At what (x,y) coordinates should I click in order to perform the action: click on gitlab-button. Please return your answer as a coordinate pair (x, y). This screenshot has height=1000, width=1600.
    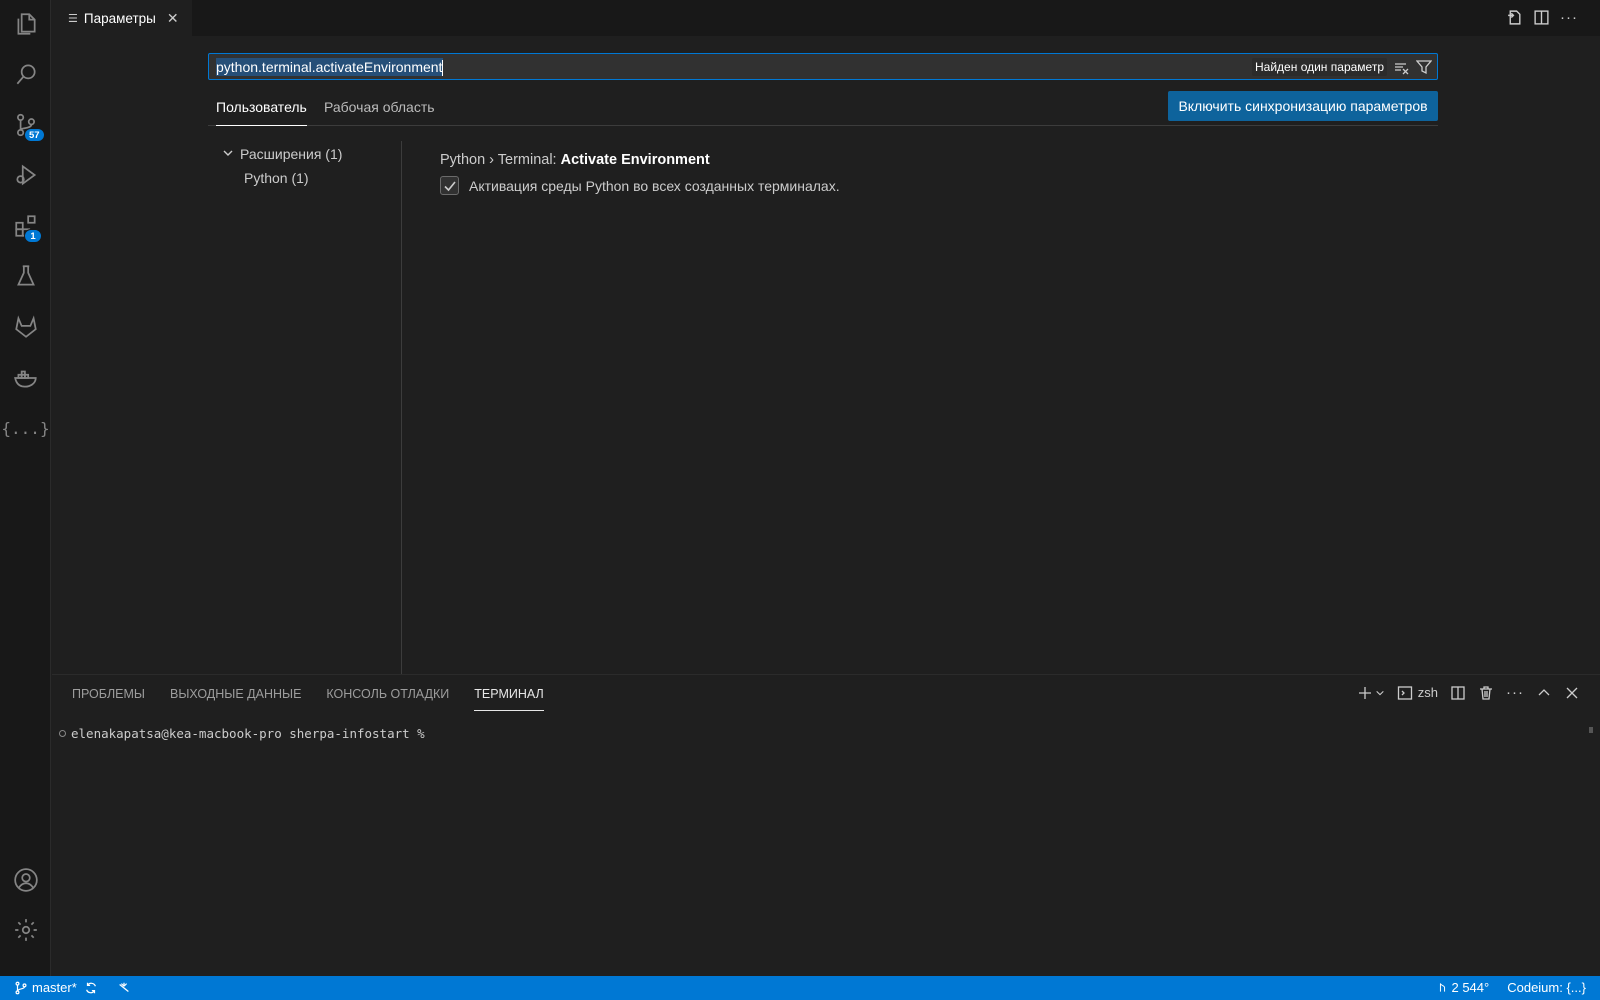
    Looking at the image, I should click on (25, 327).